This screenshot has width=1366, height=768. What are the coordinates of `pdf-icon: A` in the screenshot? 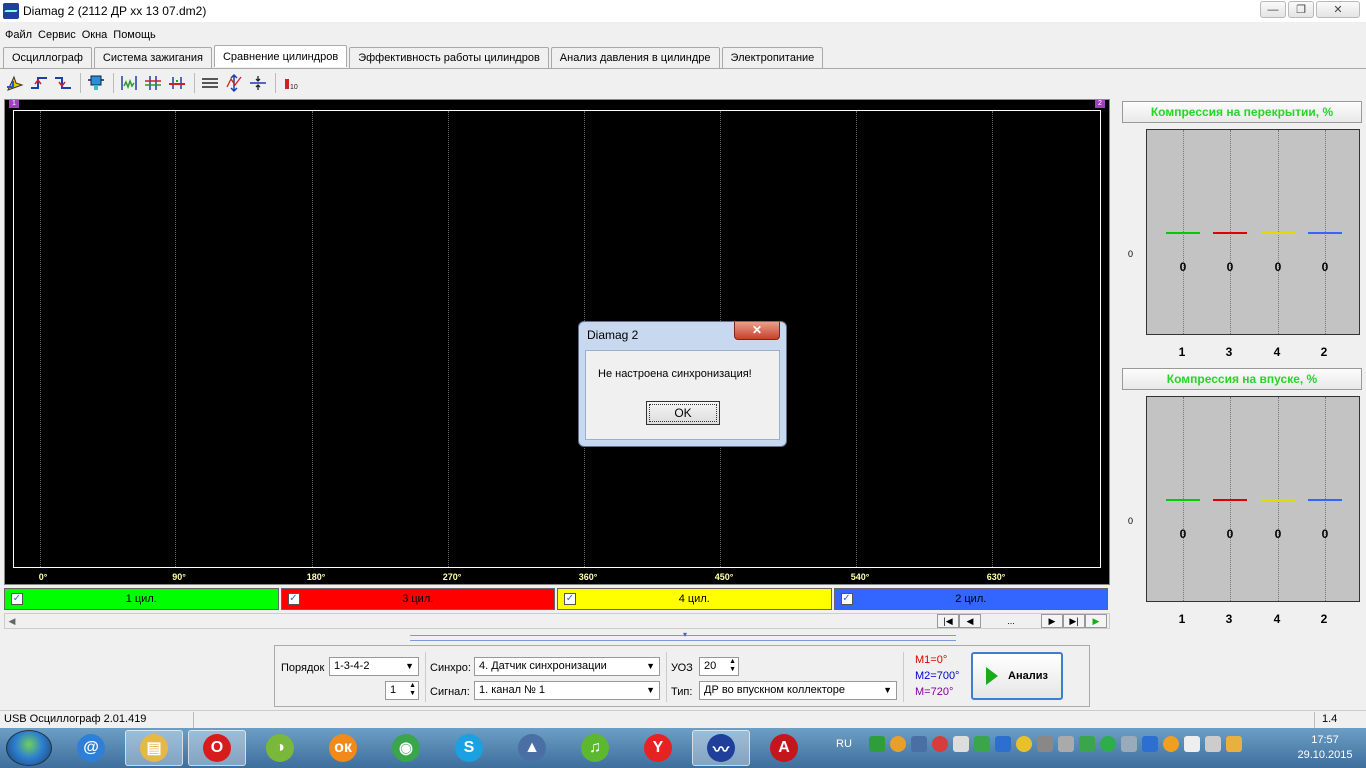 It's located at (784, 748).